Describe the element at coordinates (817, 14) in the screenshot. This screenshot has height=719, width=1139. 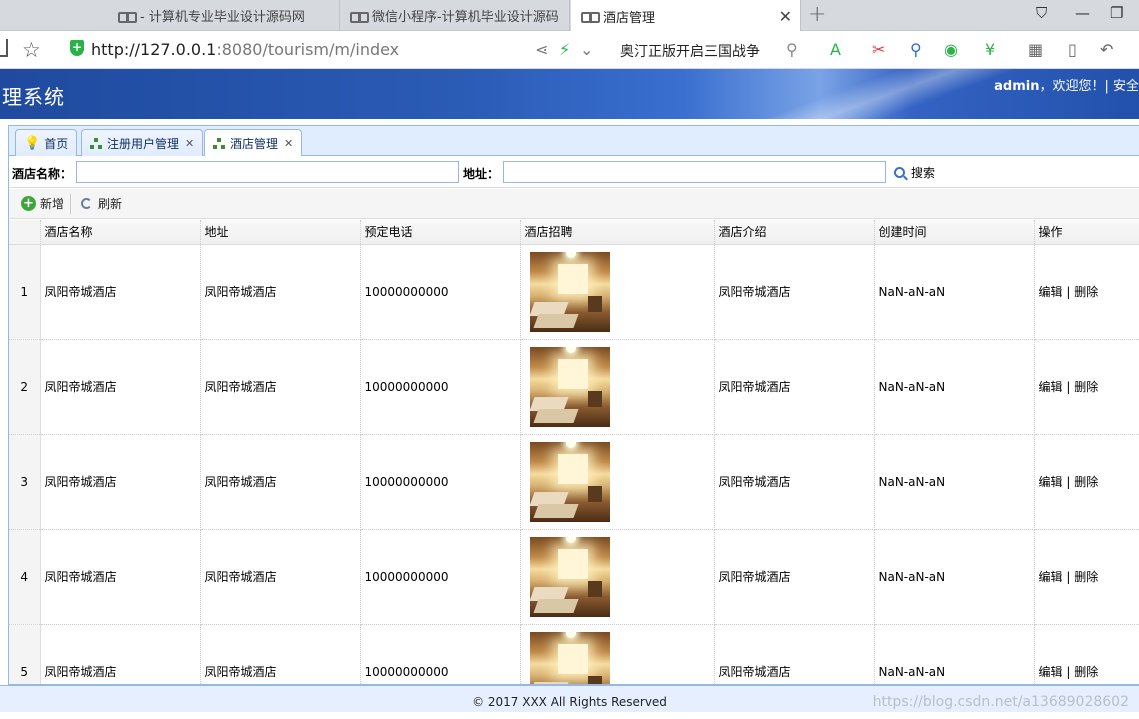
I see `new-tab-icon: +` at that location.